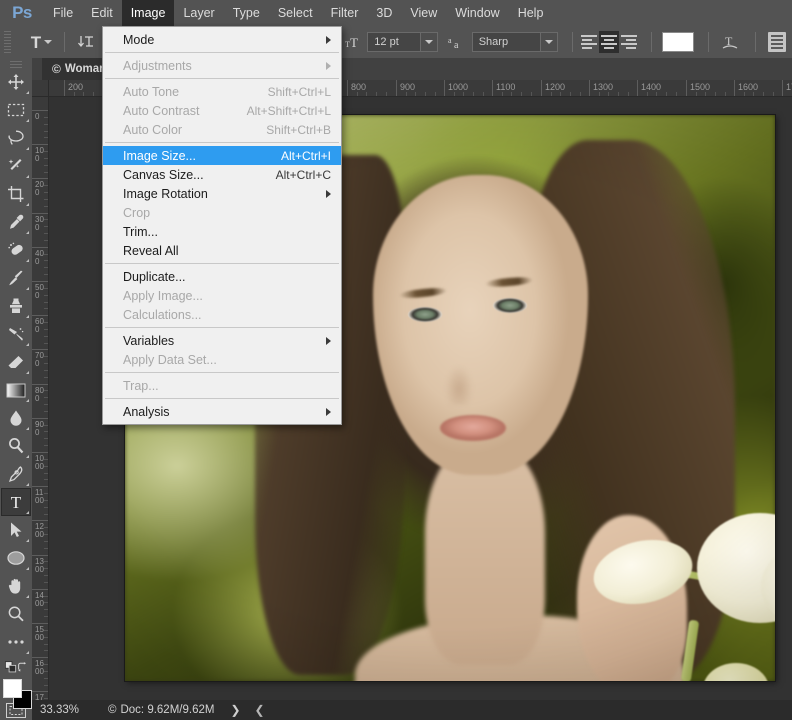  I want to click on pen-tool, so click(16, 474).